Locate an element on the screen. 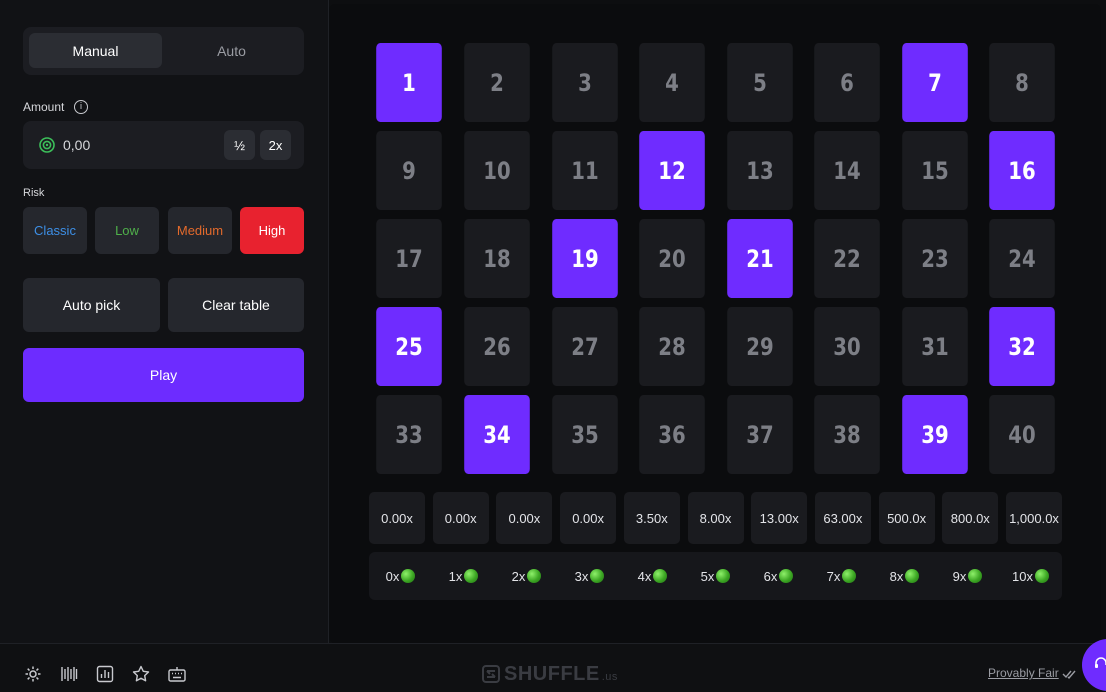 This screenshot has width=1106, height=692. tile-25: 25 is located at coordinates (409, 346).